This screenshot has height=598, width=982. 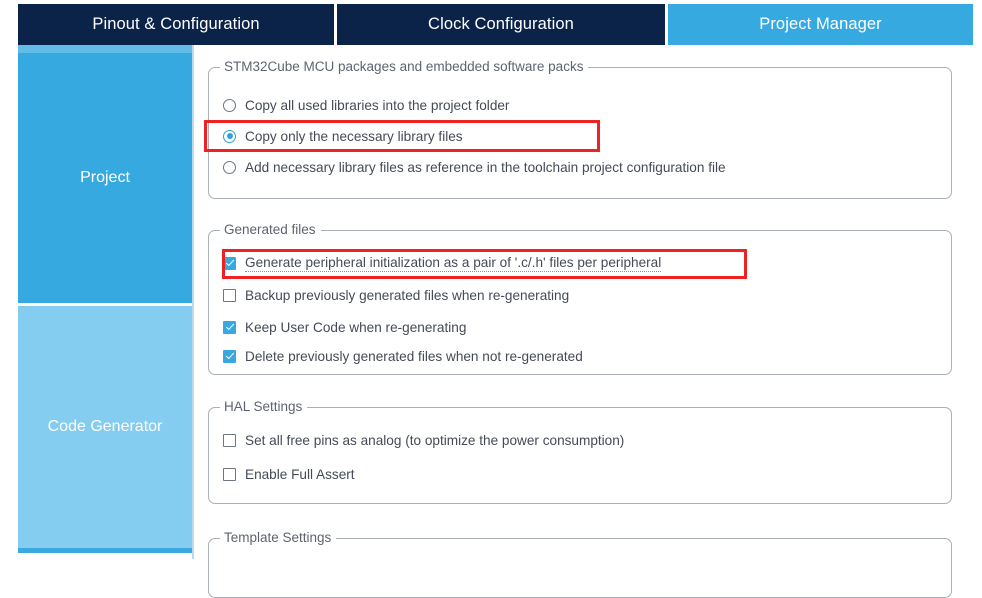 I want to click on tab-pinout-configuration: Pinout & Configuration, so click(x=176, y=24).